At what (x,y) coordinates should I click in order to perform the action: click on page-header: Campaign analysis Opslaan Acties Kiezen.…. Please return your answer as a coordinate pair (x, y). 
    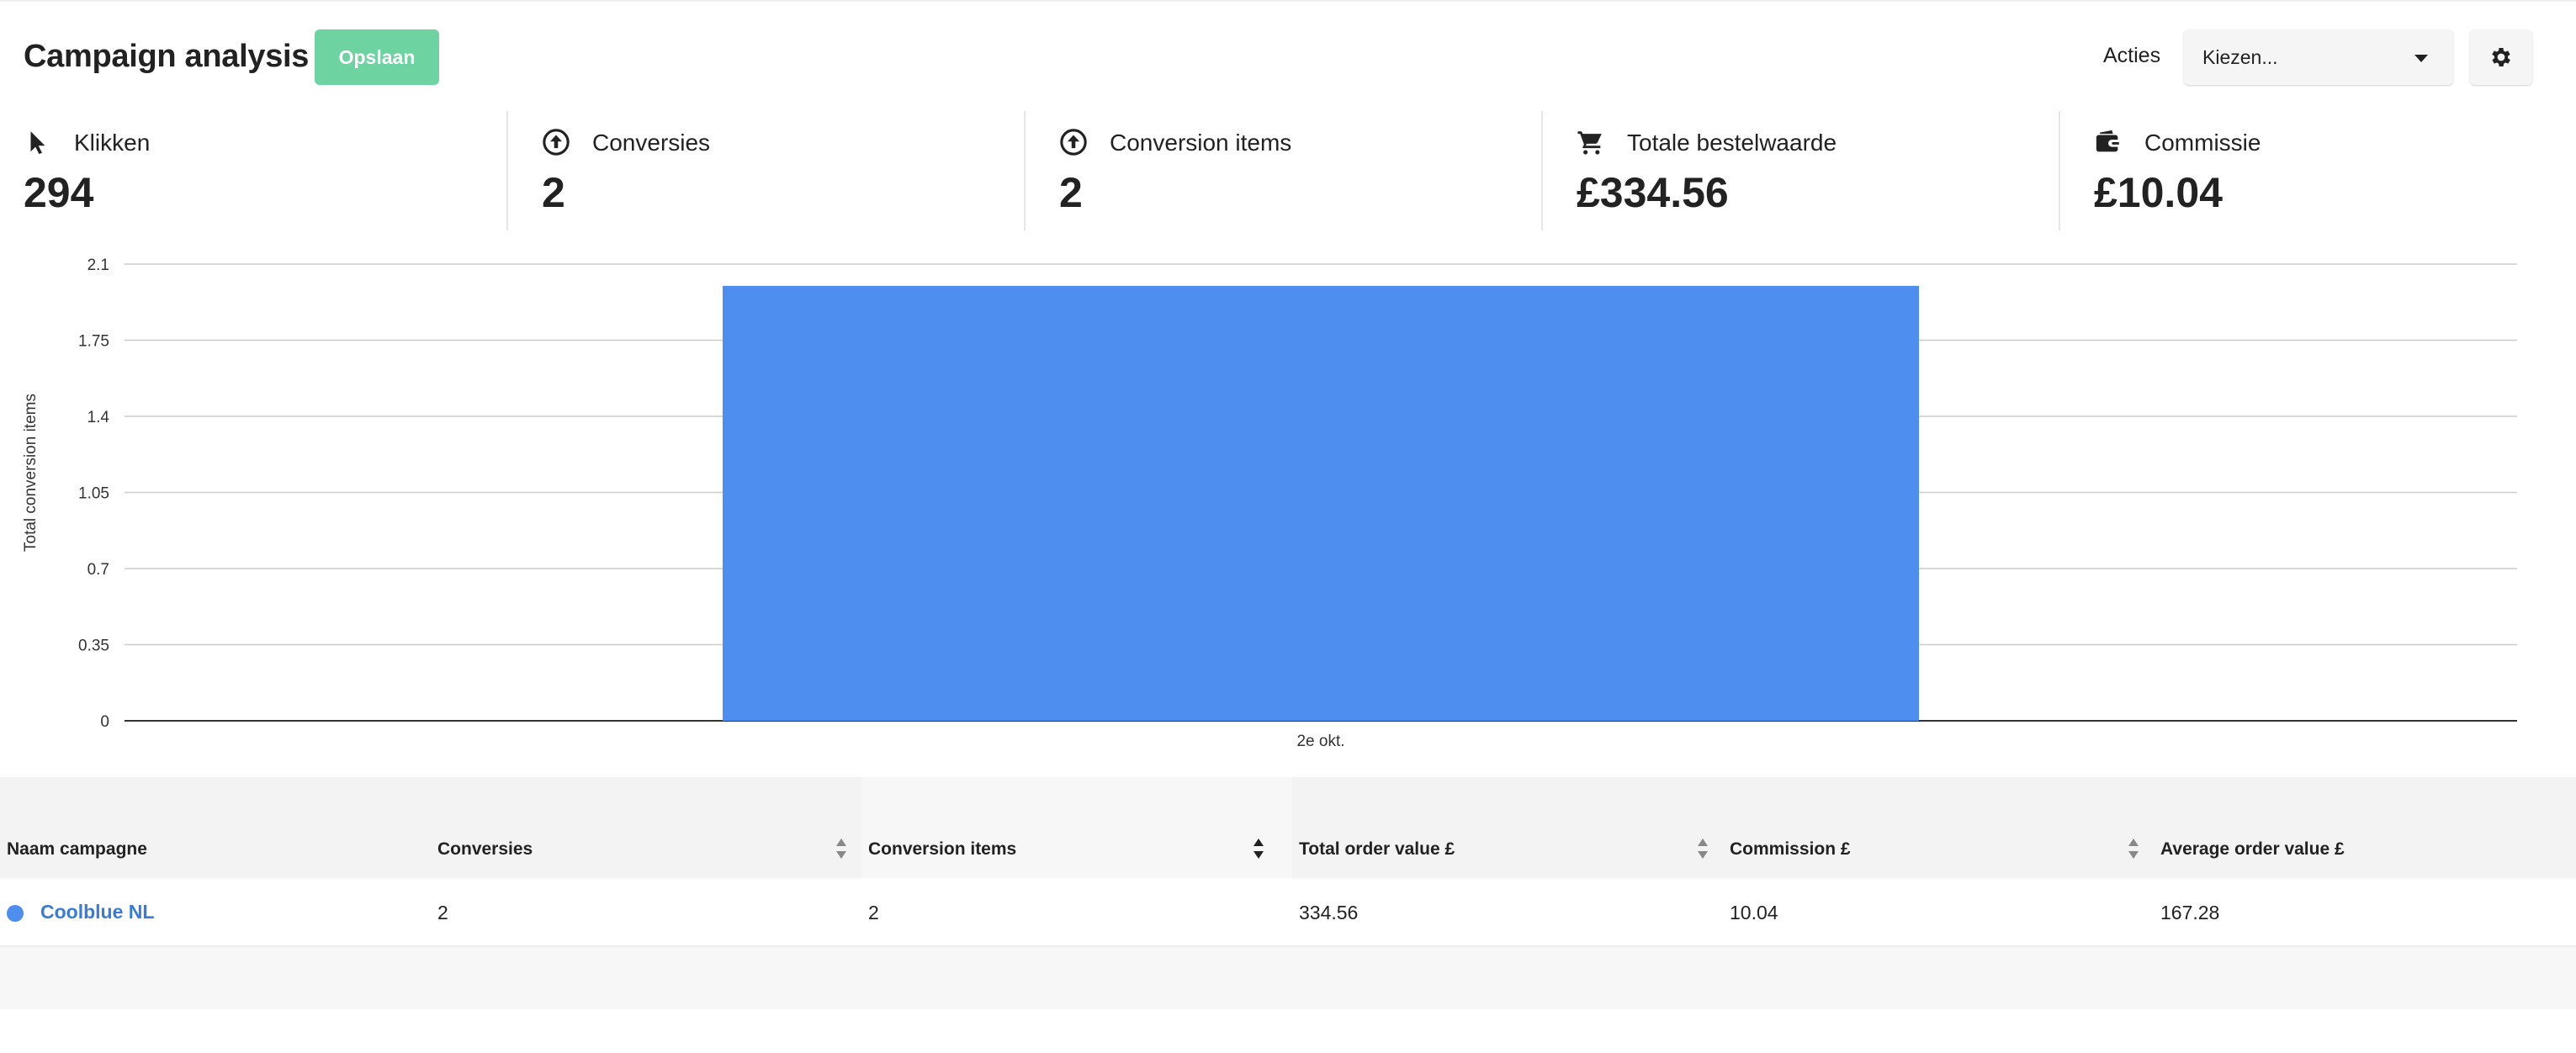
    Looking at the image, I should click on (1288, 59).